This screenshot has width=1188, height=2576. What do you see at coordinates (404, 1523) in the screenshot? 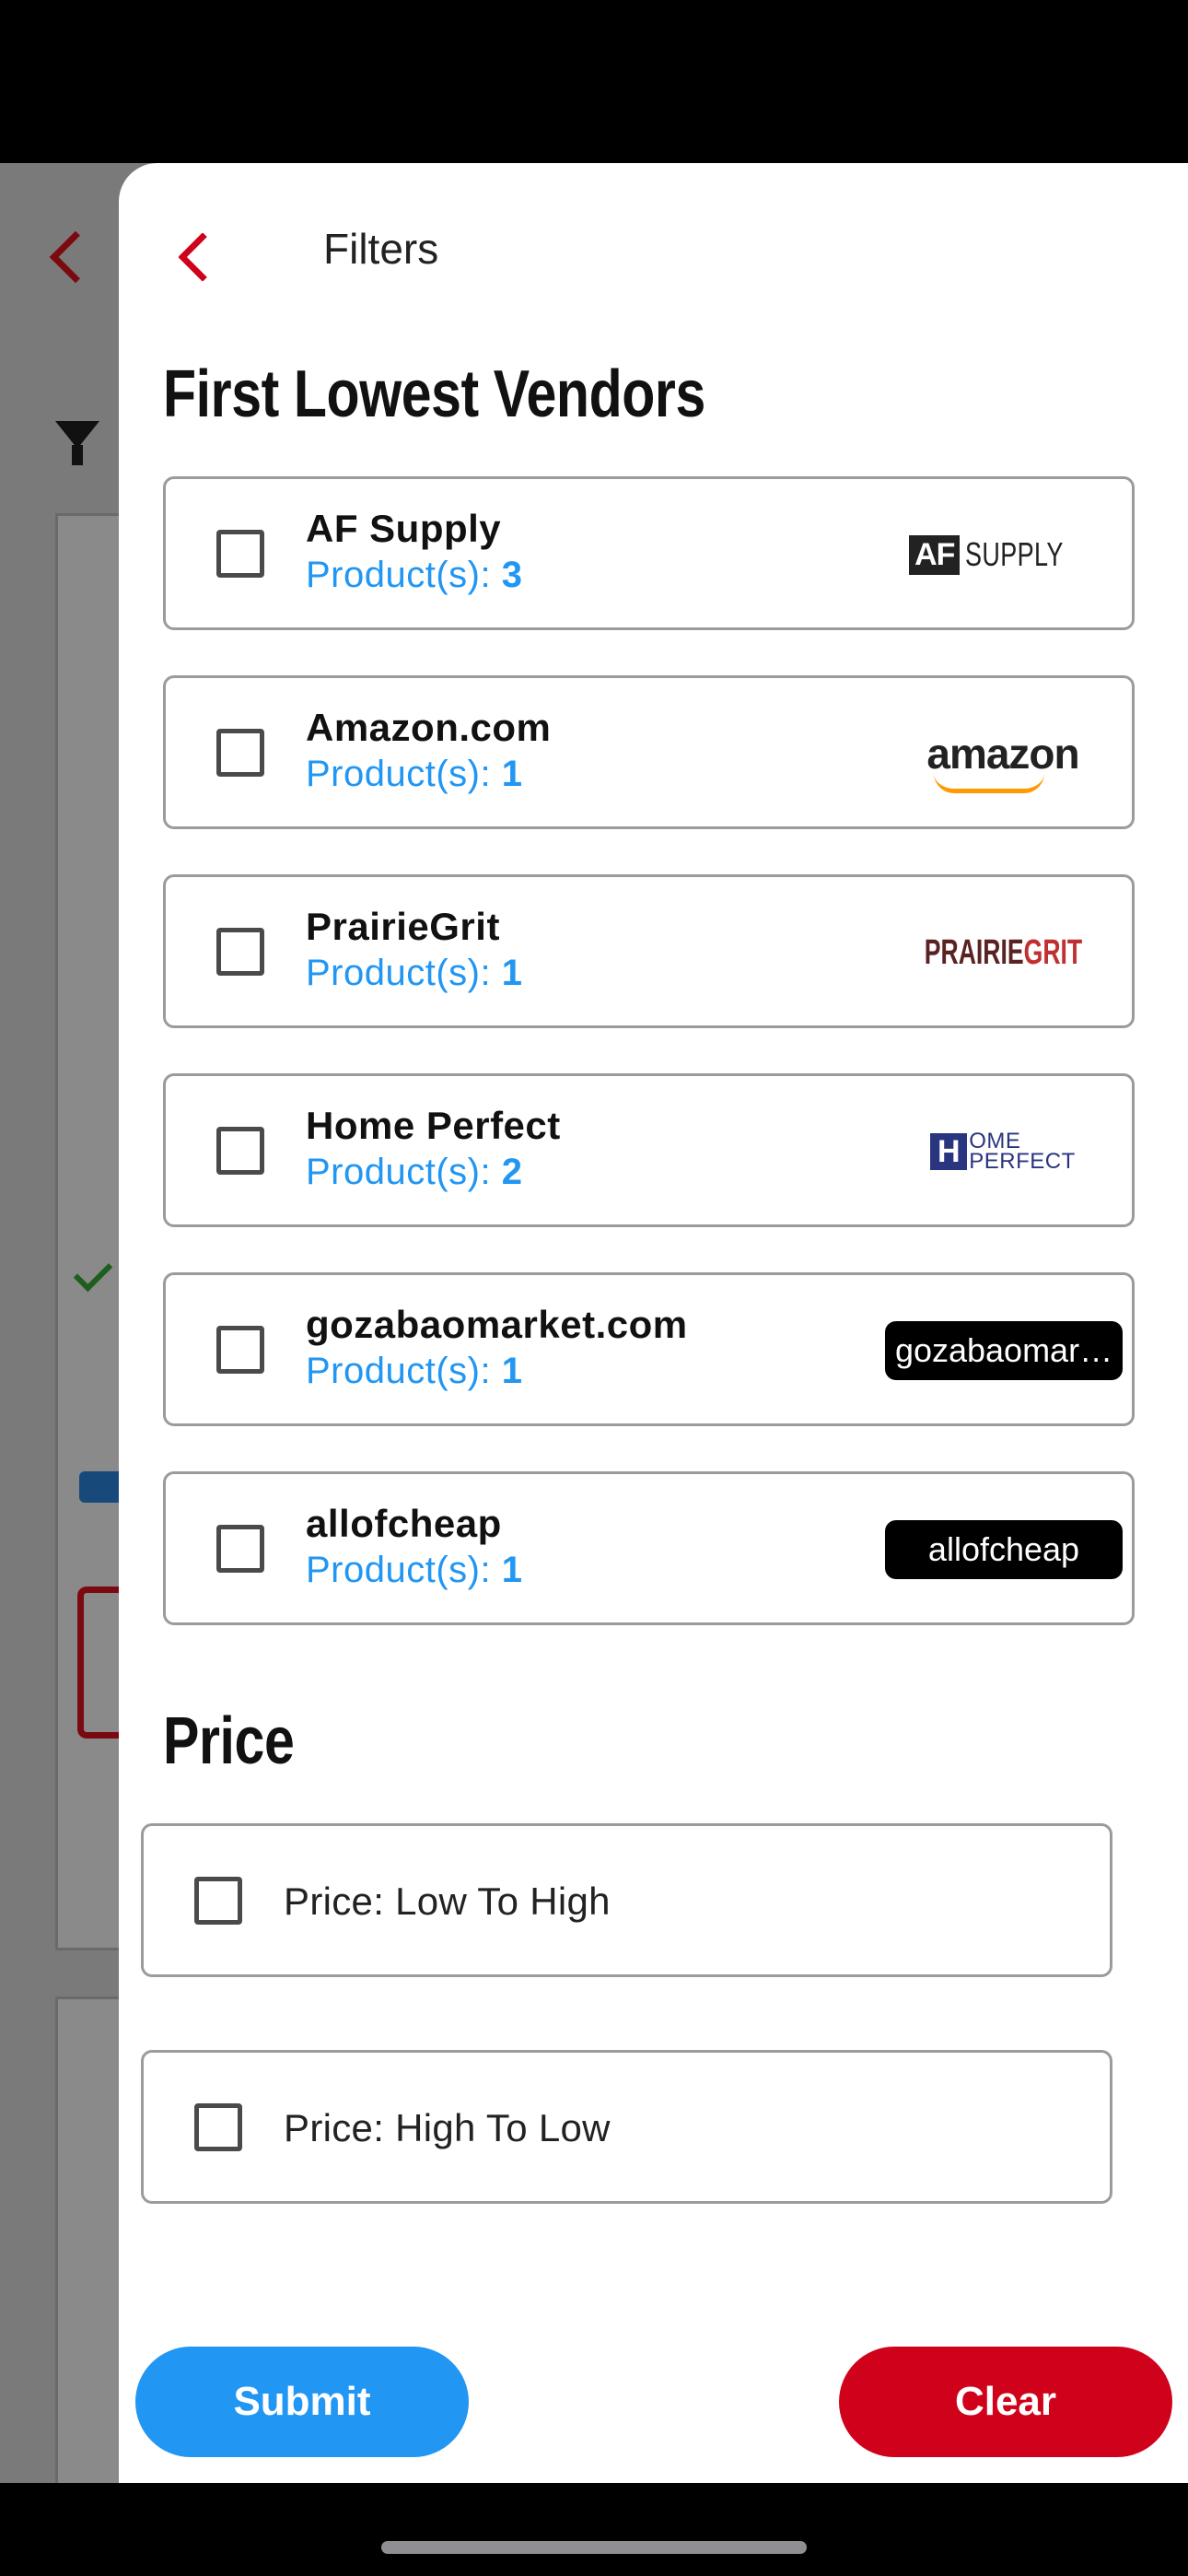
I see `vendor-name: allofcheap` at bounding box center [404, 1523].